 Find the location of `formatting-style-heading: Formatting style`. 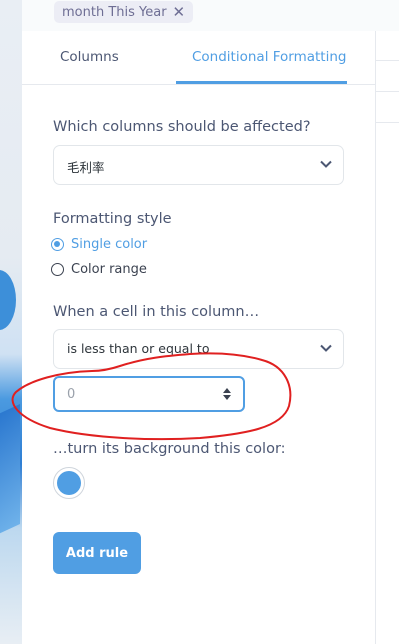

formatting-style-heading: Formatting style is located at coordinates (112, 219).